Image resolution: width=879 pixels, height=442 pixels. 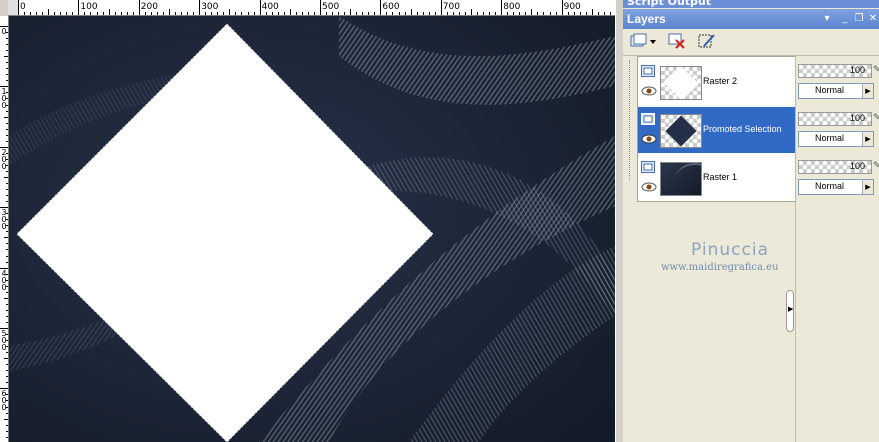 What do you see at coordinates (720, 177) in the screenshot?
I see `layer-name: Raster 1` at bounding box center [720, 177].